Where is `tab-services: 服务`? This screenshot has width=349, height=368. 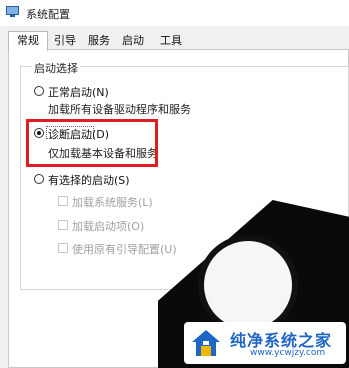
tab-services: 服务 is located at coordinates (99, 40).